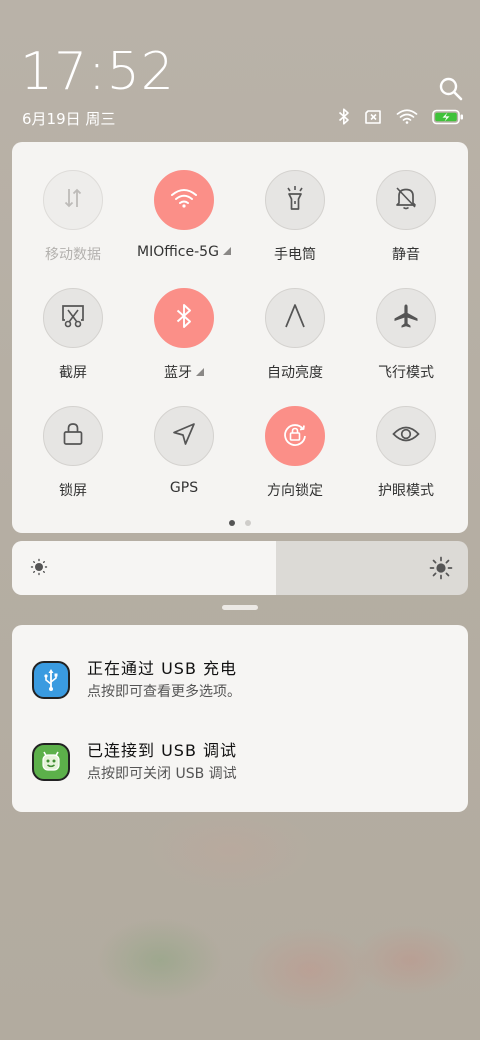 The width and height of the screenshot is (480, 1040). What do you see at coordinates (144, 568) in the screenshot?
I see `brightness-level-fill` at bounding box center [144, 568].